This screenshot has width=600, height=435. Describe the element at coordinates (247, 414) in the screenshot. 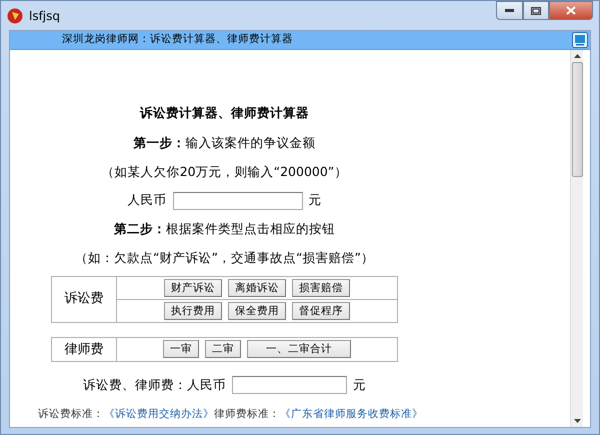

I see `footer-label: 律师费标准：` at that location.